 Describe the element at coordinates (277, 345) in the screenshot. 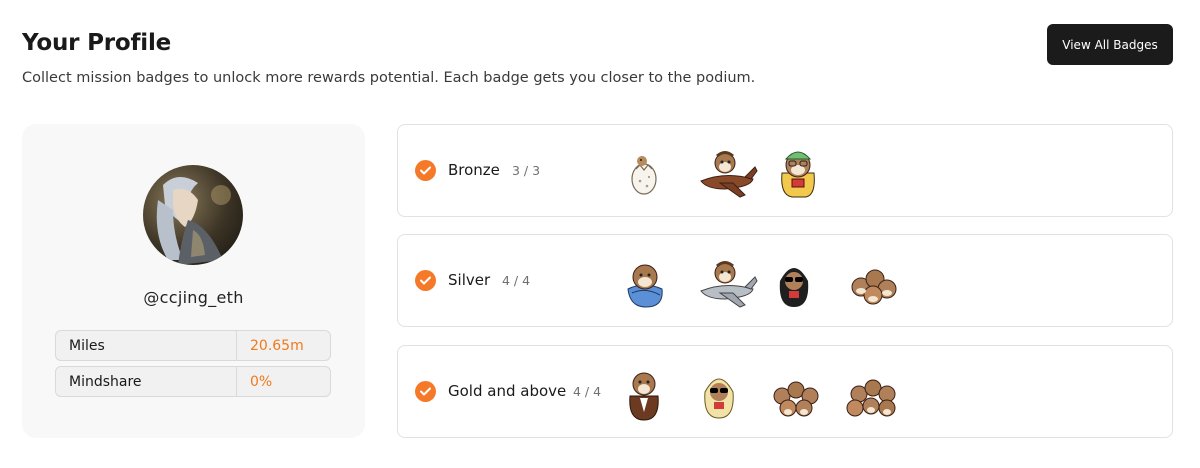

I see `stat-value: 20.65m` at that location.